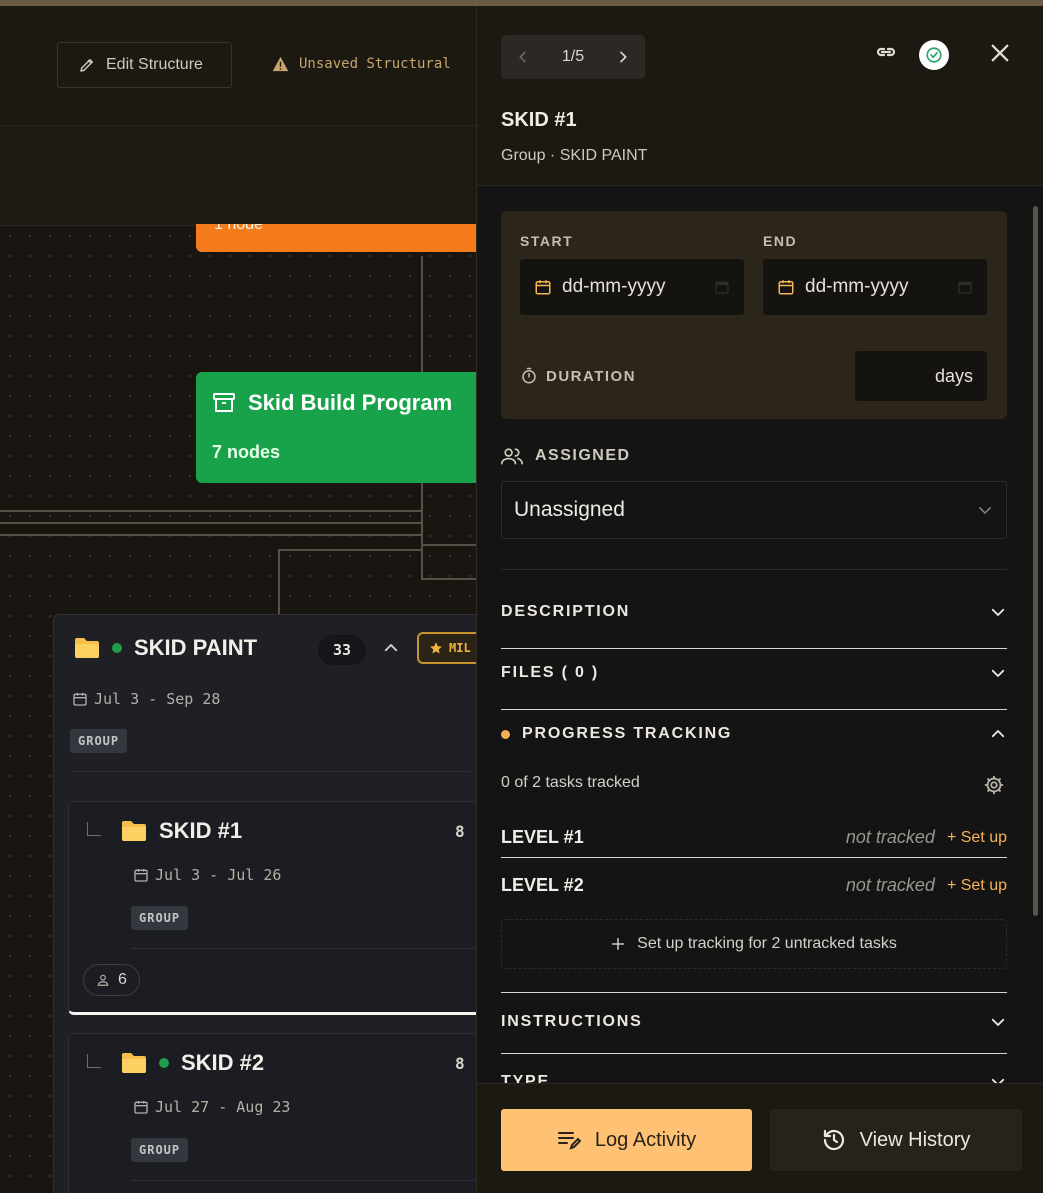  What do you see at coordinates (207, 875) in the screenshot?
I see `child-date-range: Jul 3 - Jul 26` at bounding box center [207, 875].